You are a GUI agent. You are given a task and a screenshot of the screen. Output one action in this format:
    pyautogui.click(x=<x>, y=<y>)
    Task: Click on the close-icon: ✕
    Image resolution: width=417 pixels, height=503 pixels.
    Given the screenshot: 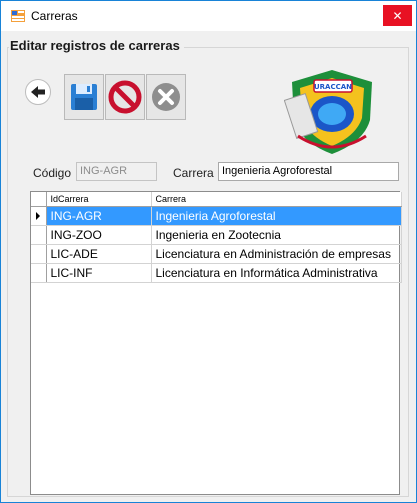 What is the action you would take?
    pyautogui.click(x=397, y=15)
    